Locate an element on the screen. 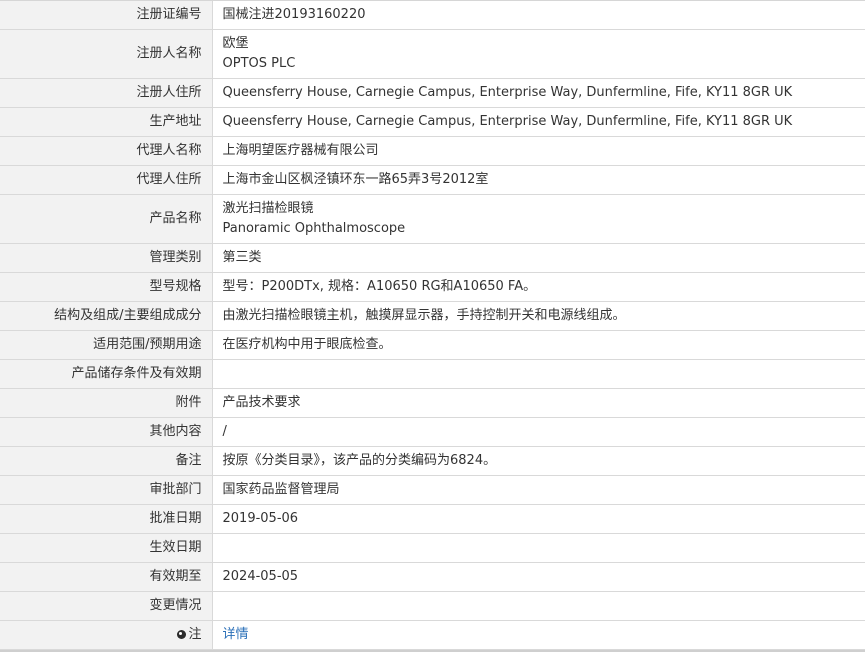 This screenshot has width=865, height=669. field-label: 产品名称 is located at coordinates (106, 219).